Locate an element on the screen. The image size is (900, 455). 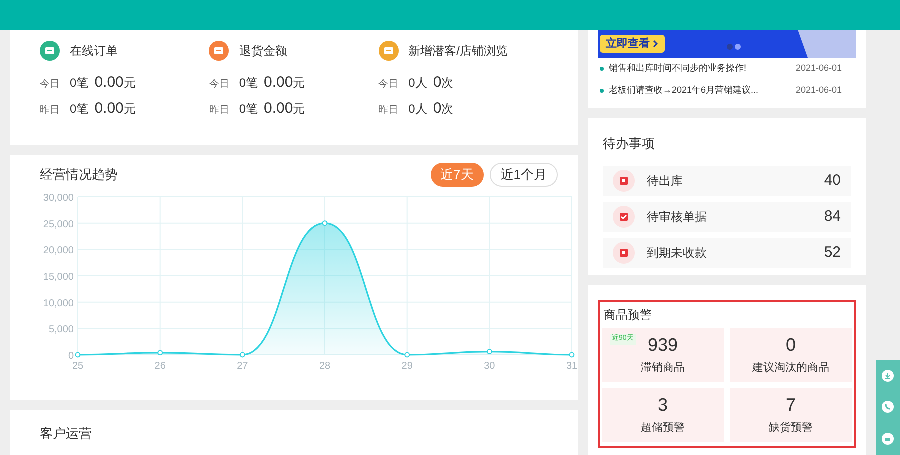
x-tick-label: 28 is located at coordinates (325, 366).